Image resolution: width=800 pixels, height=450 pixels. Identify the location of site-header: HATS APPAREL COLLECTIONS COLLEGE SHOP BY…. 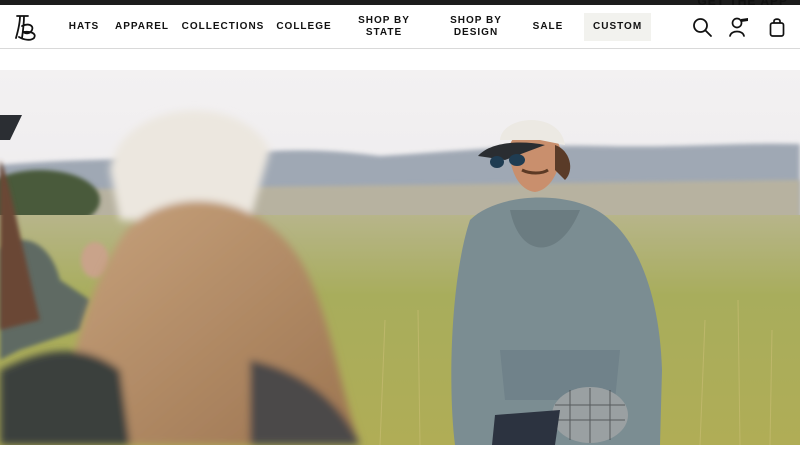
(400, 27).